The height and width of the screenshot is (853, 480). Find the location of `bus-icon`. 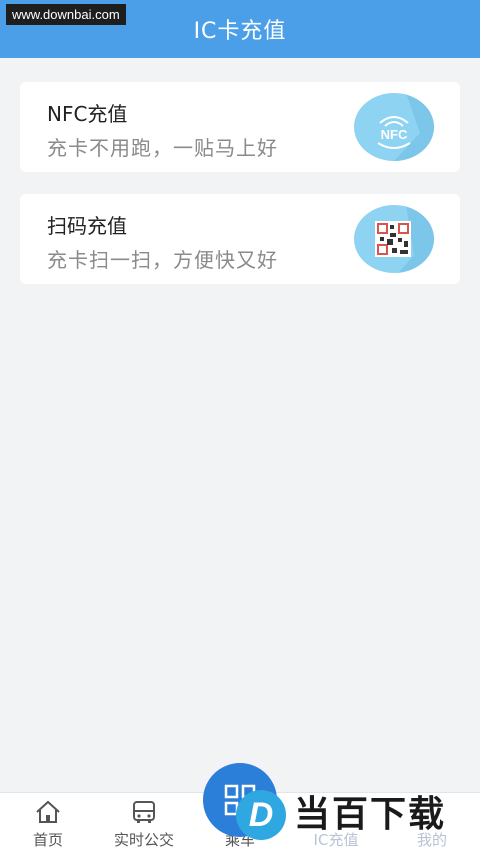

bus-icon is located at coordinates (144, 812).